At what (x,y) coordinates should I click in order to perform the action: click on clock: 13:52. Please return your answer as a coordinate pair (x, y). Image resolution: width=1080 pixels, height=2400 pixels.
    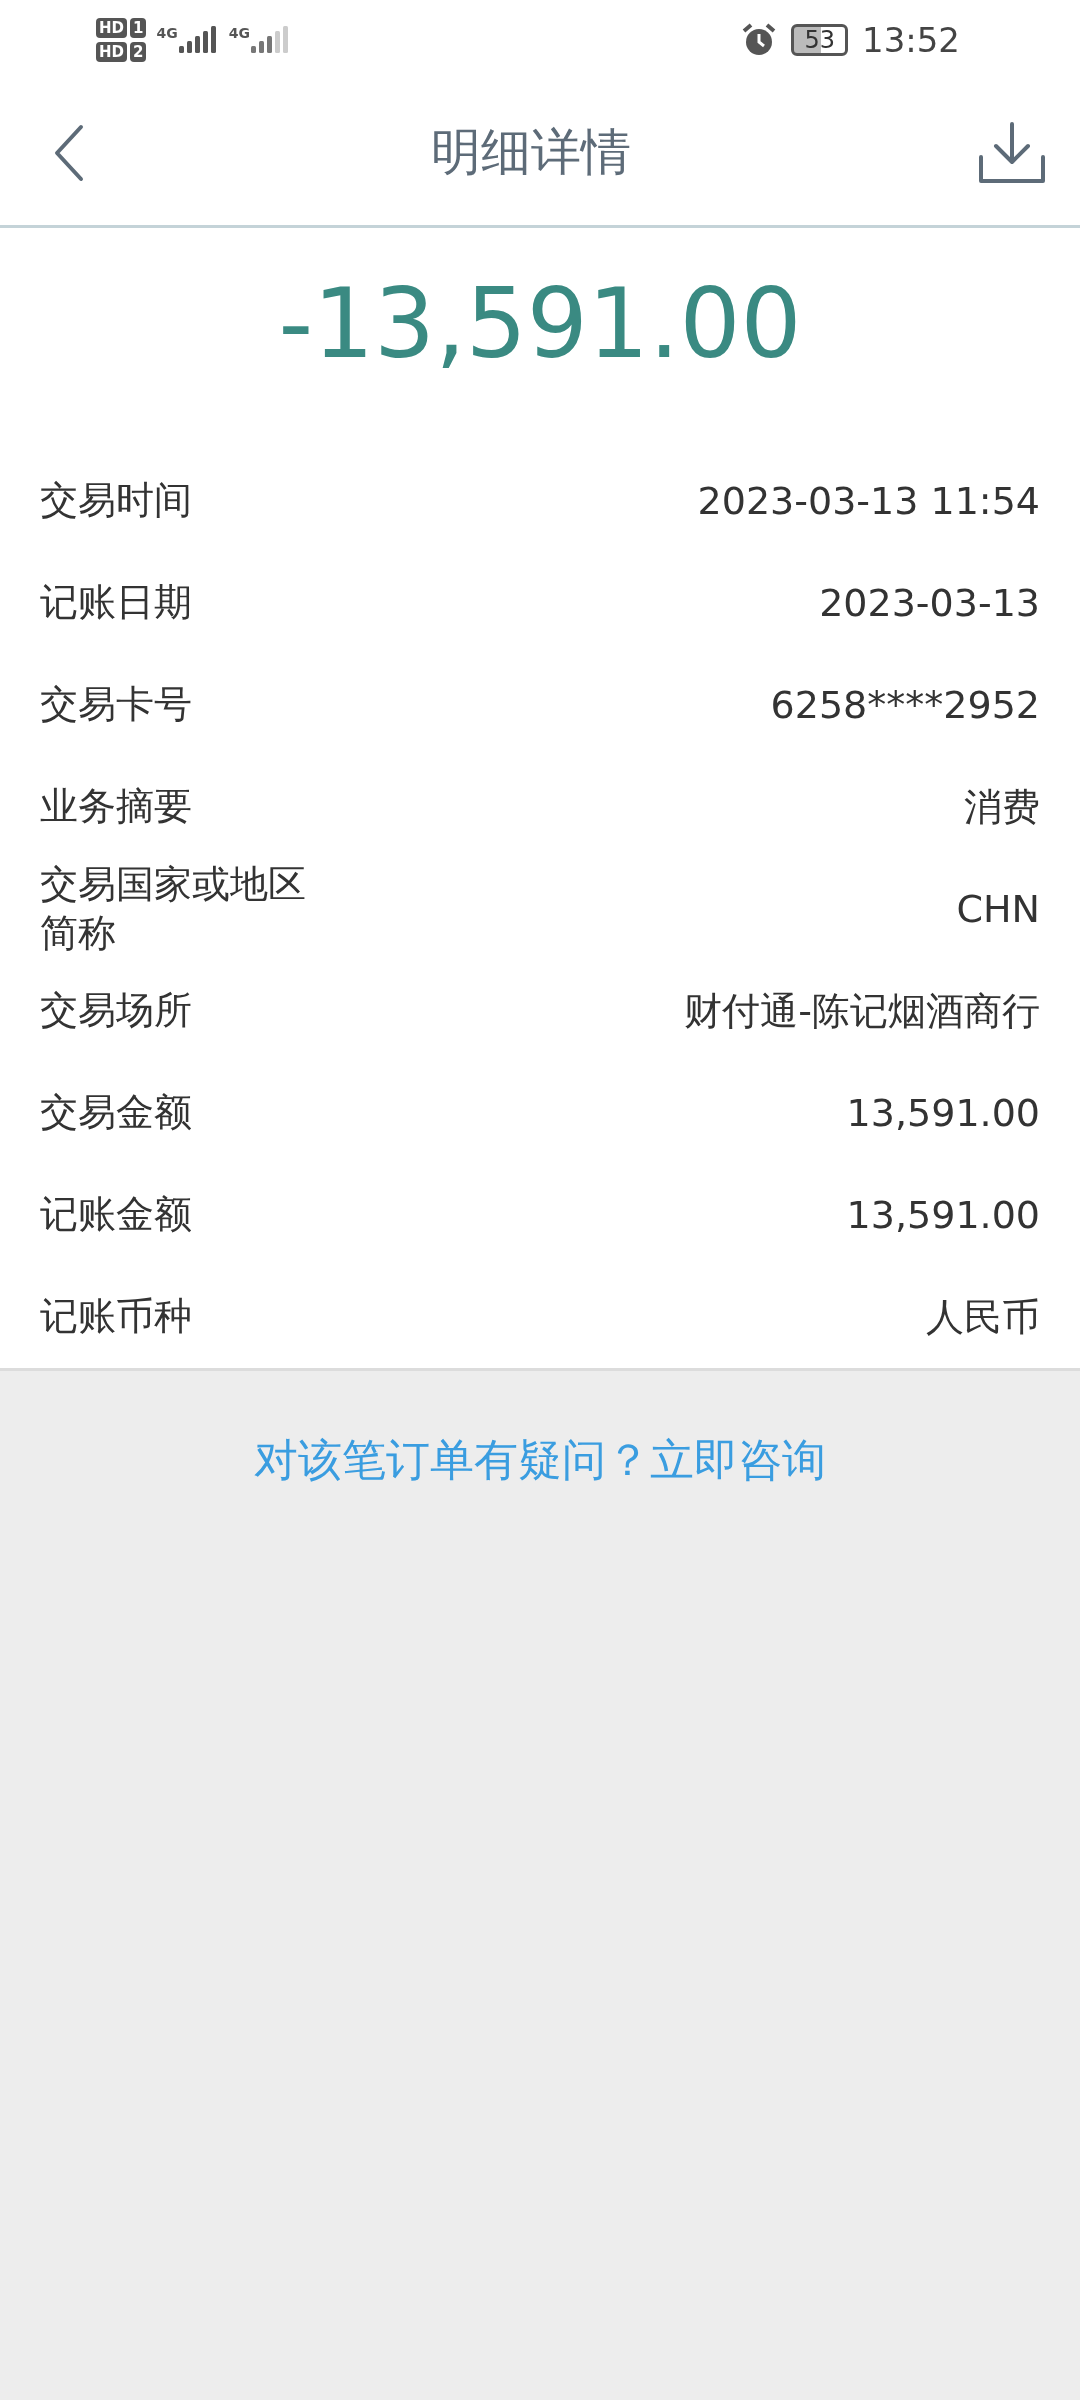
    Looking at the image, I should click on (911, 40).